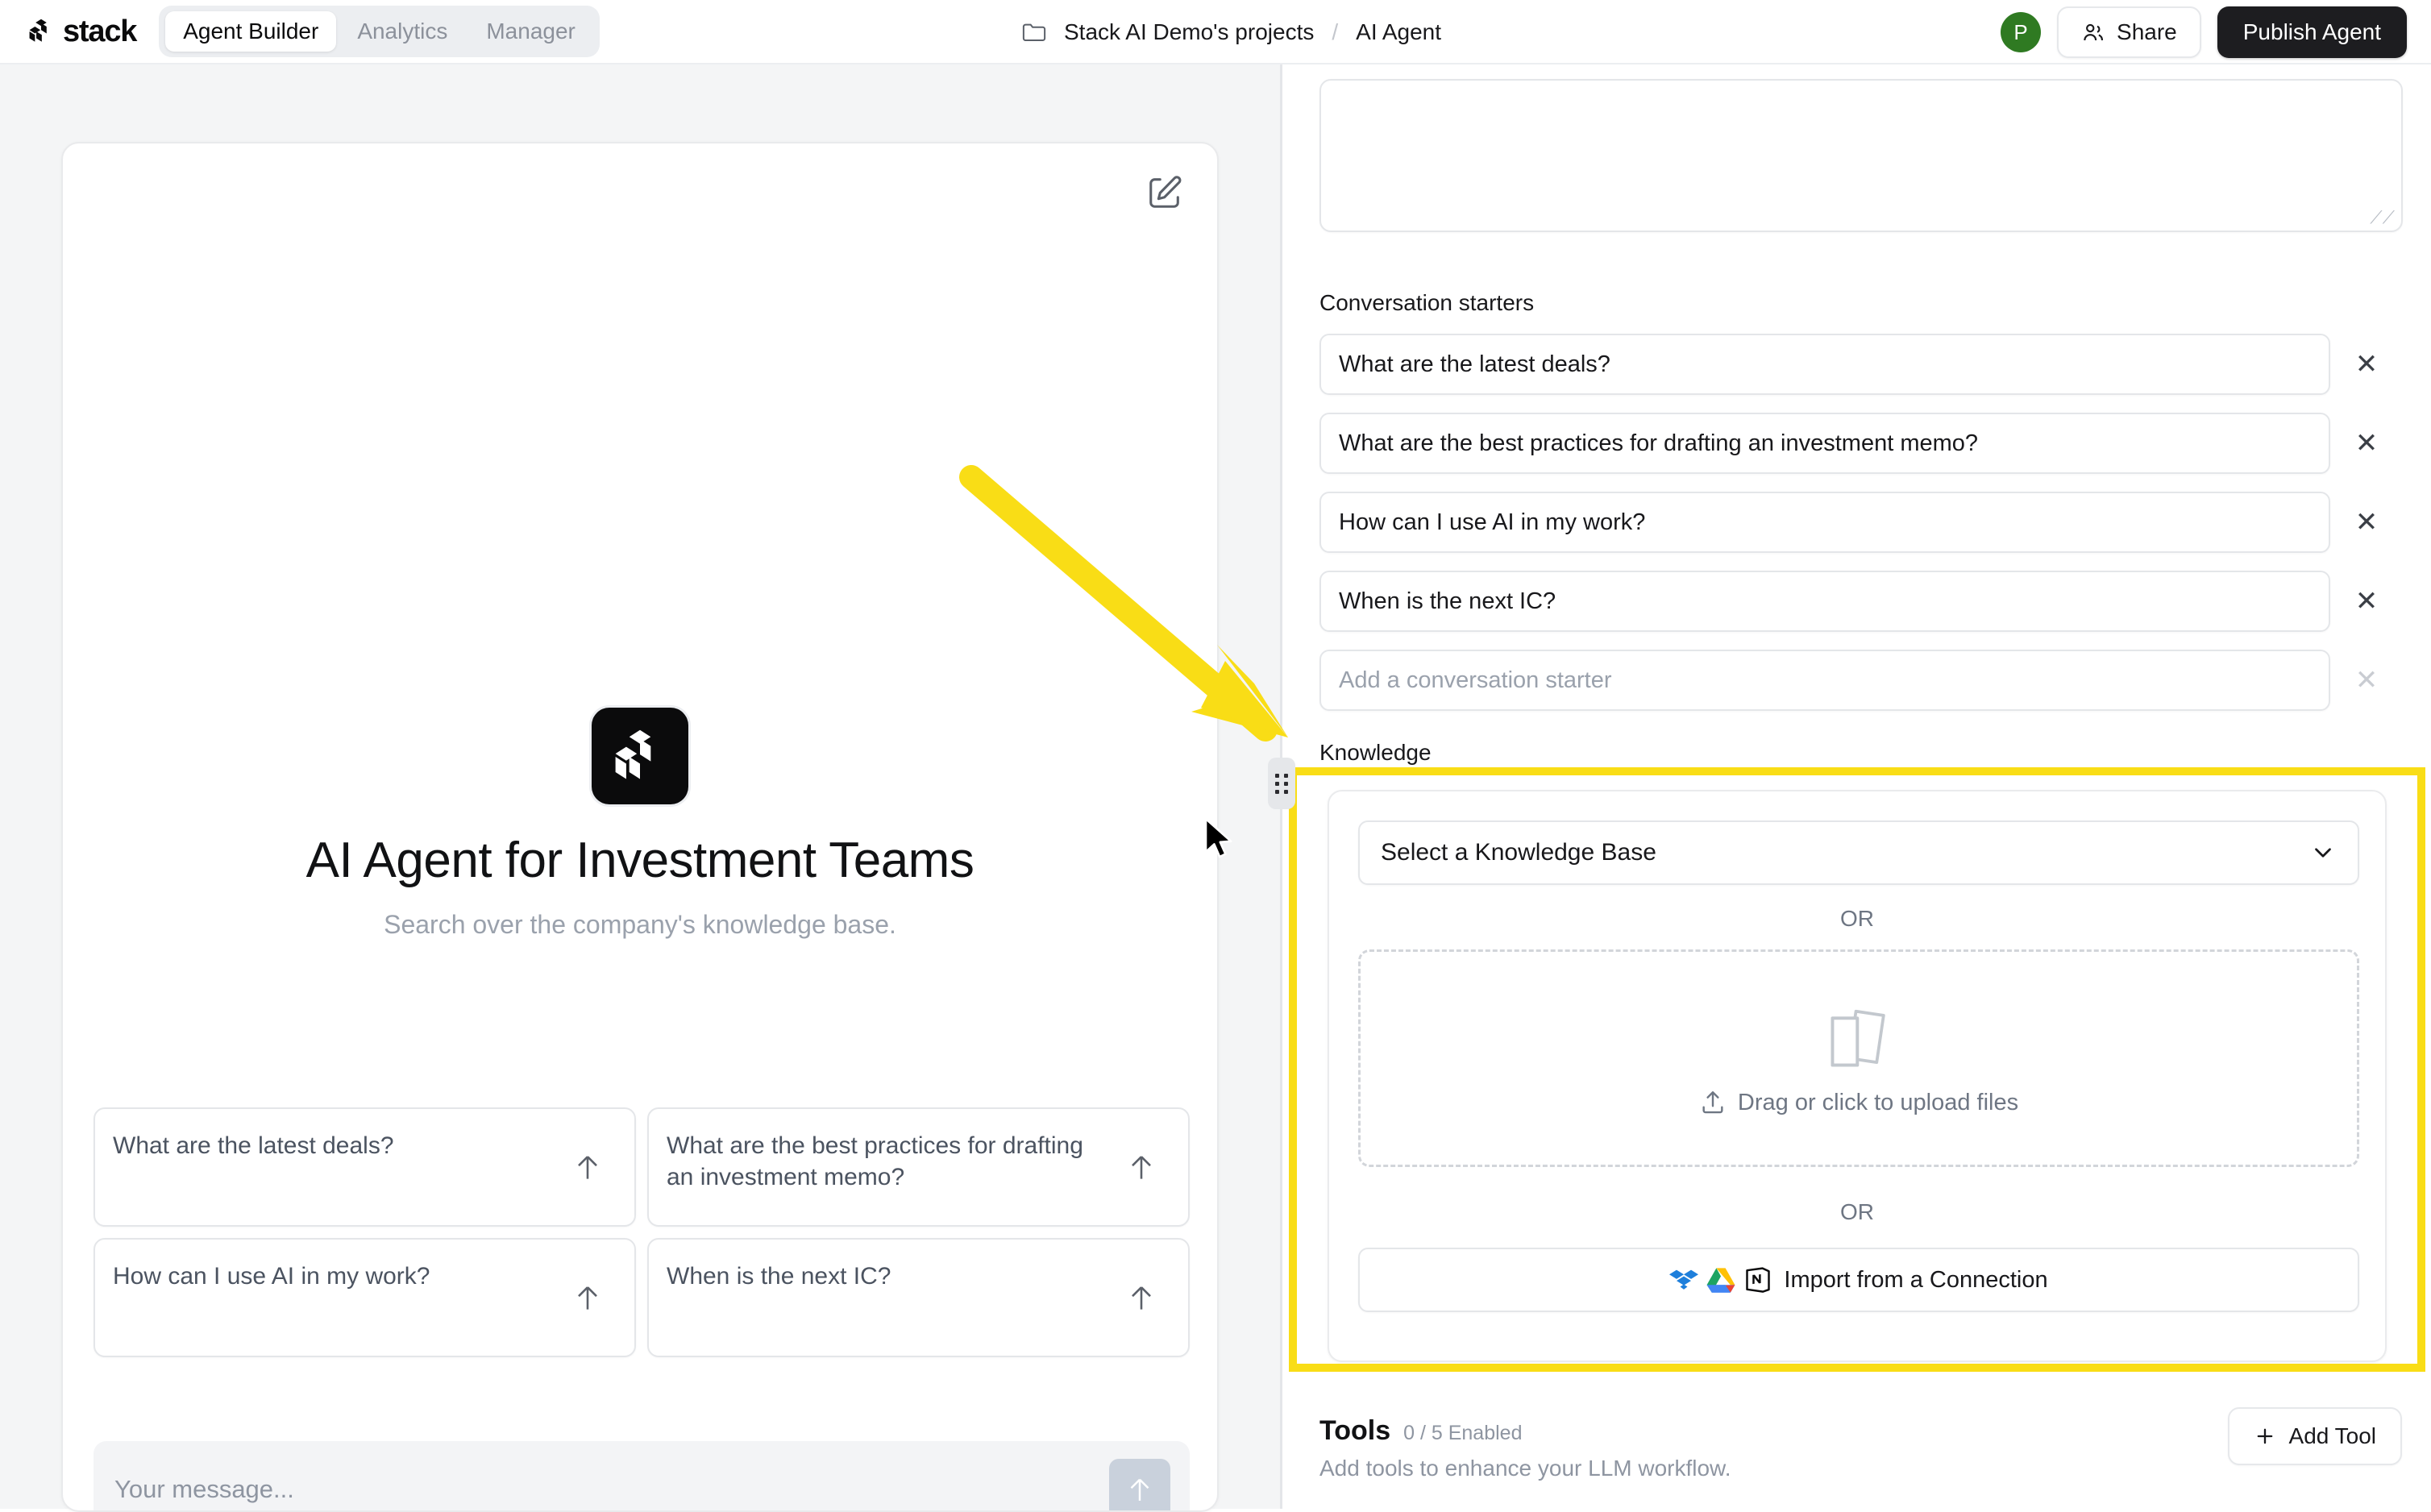 This screenshot has width=2431, height=1512. Describe the element at coordinates (1218, 837) in the screenshot. I see `mouse-pointer-icon` at that location.